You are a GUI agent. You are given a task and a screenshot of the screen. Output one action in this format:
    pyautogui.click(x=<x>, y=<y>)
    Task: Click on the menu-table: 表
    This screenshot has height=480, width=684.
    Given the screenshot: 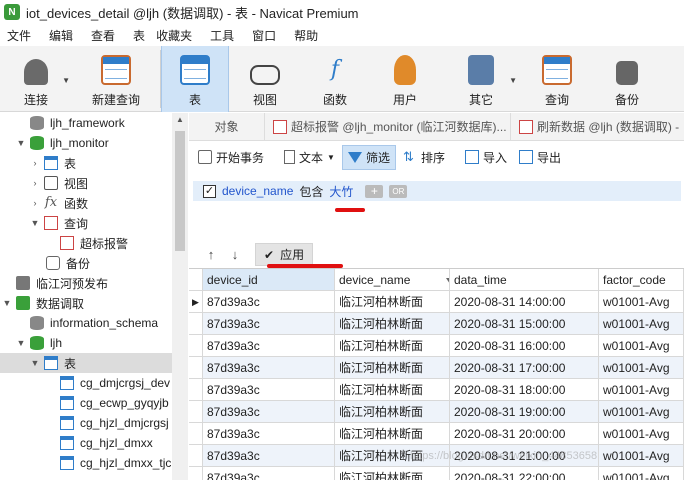 What is the action you would take?
    pyautogui.click(x=137, y=35)
    